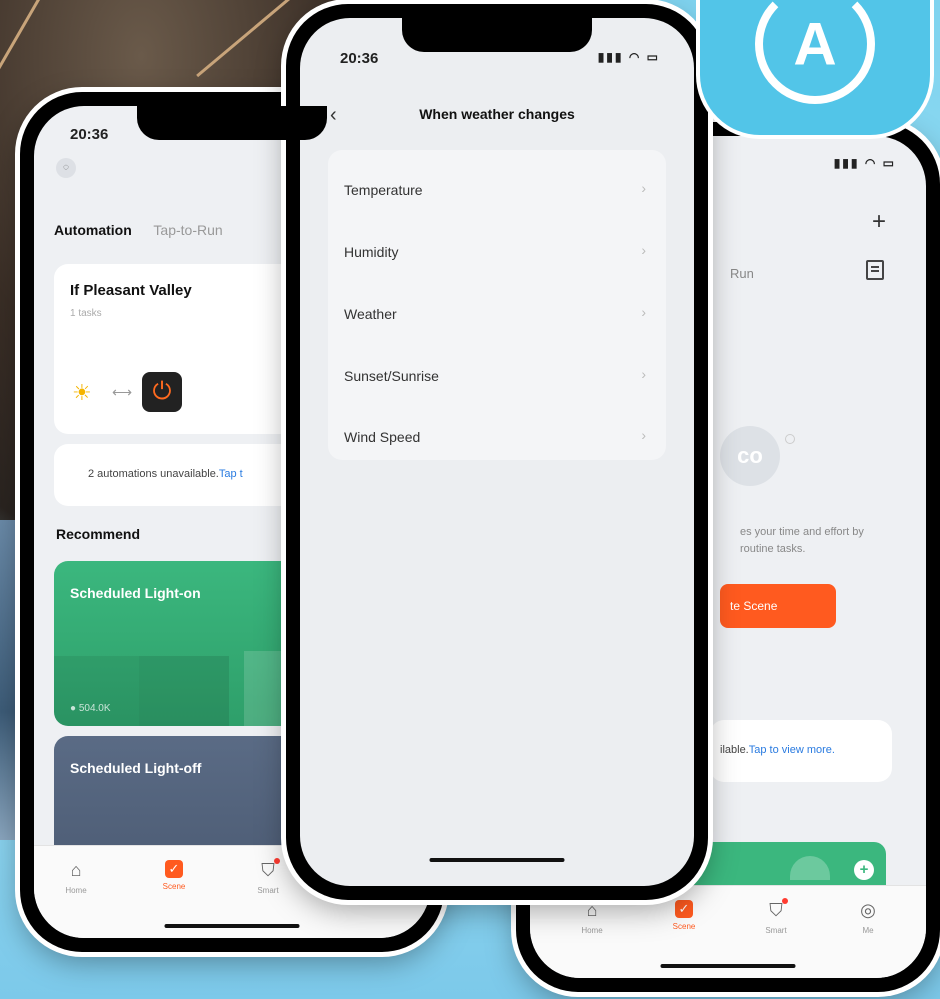  I want to click on condition-label: Wind Speed, so click(382, 437).